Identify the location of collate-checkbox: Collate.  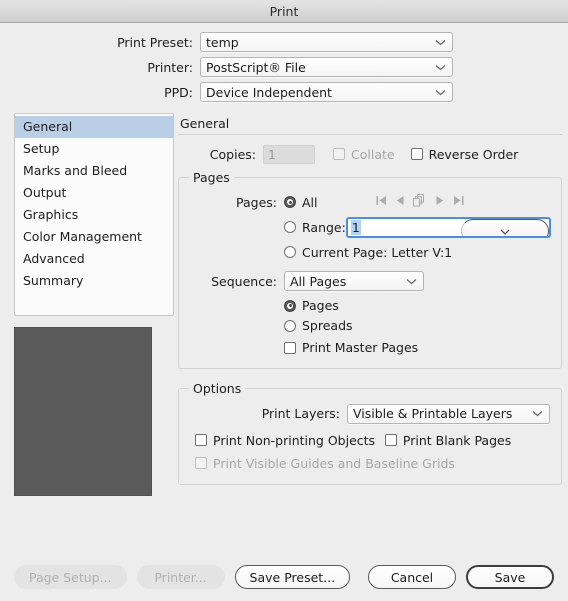
(364, 154).